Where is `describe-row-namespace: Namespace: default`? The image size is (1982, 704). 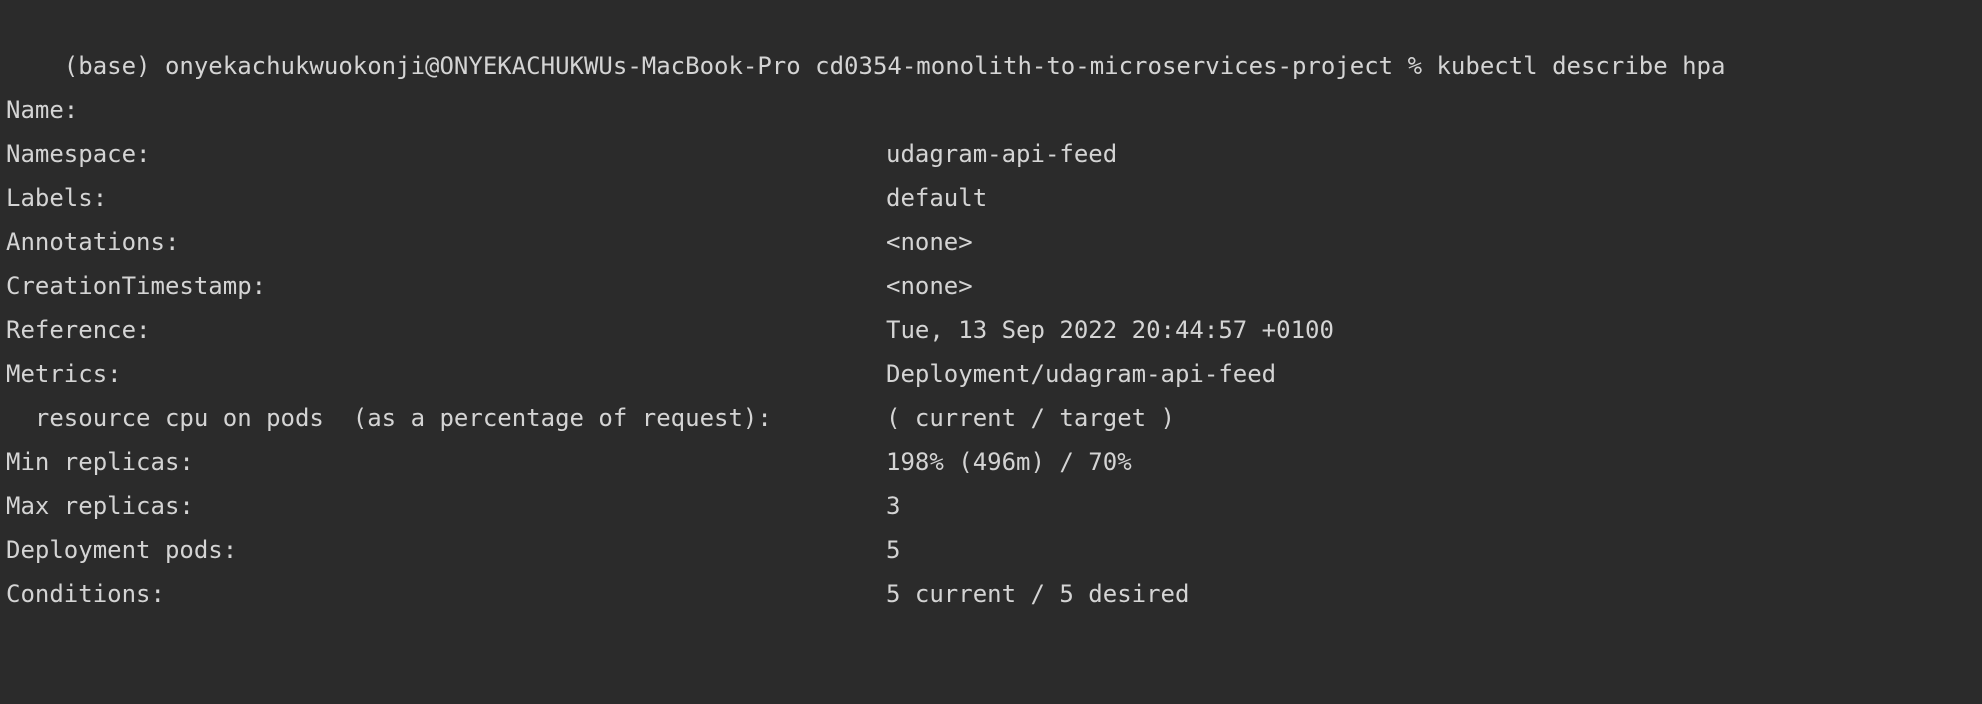
describe-row-namespace: Namespace: default is located at coordinates (496, 150).